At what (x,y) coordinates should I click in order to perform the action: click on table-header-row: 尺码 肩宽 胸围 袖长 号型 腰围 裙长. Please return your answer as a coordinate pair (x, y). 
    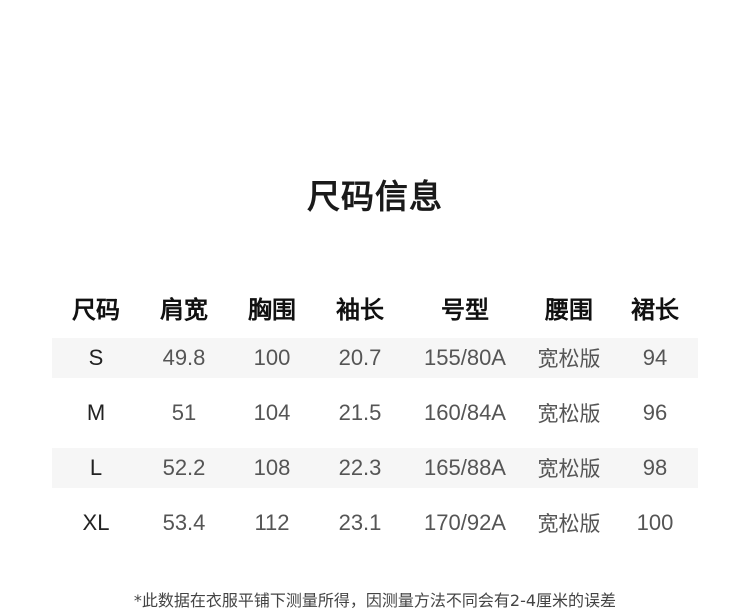
    Looking at the image, I should click on (375, 307).